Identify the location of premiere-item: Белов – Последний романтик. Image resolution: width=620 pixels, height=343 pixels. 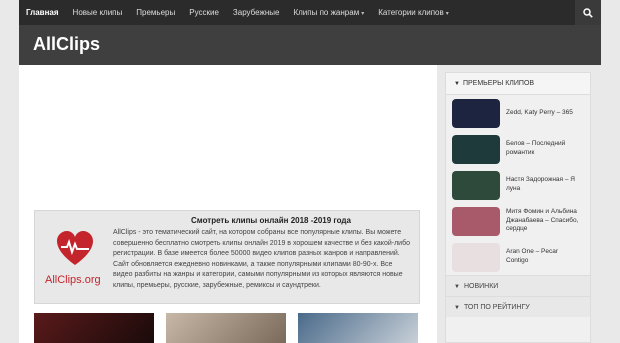
(518, 149).